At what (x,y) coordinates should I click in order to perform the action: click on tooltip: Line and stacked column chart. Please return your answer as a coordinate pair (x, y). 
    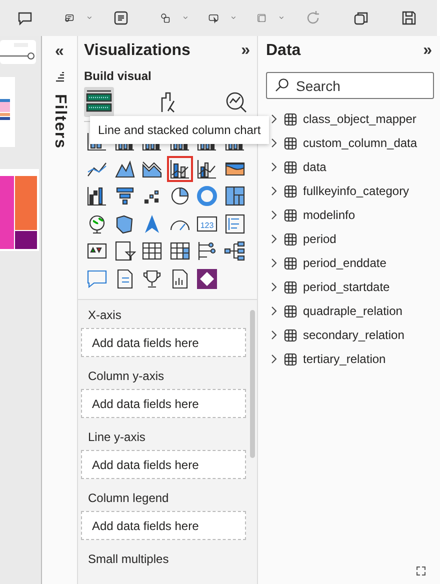
    Looking at the image, I should click on (179, 130).